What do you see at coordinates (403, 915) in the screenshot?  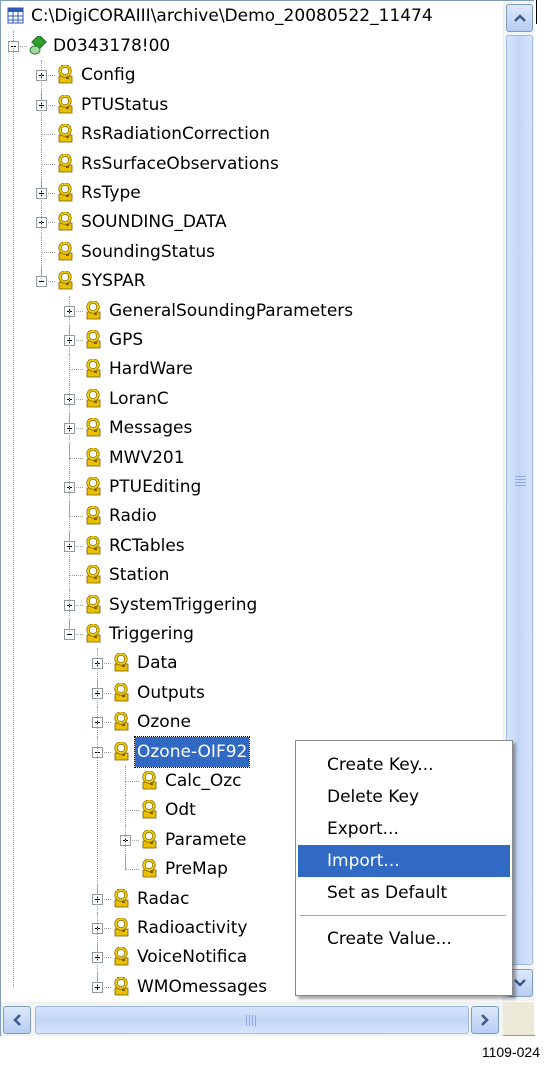 I see `menu-separator` at bounding box center [403, 915].